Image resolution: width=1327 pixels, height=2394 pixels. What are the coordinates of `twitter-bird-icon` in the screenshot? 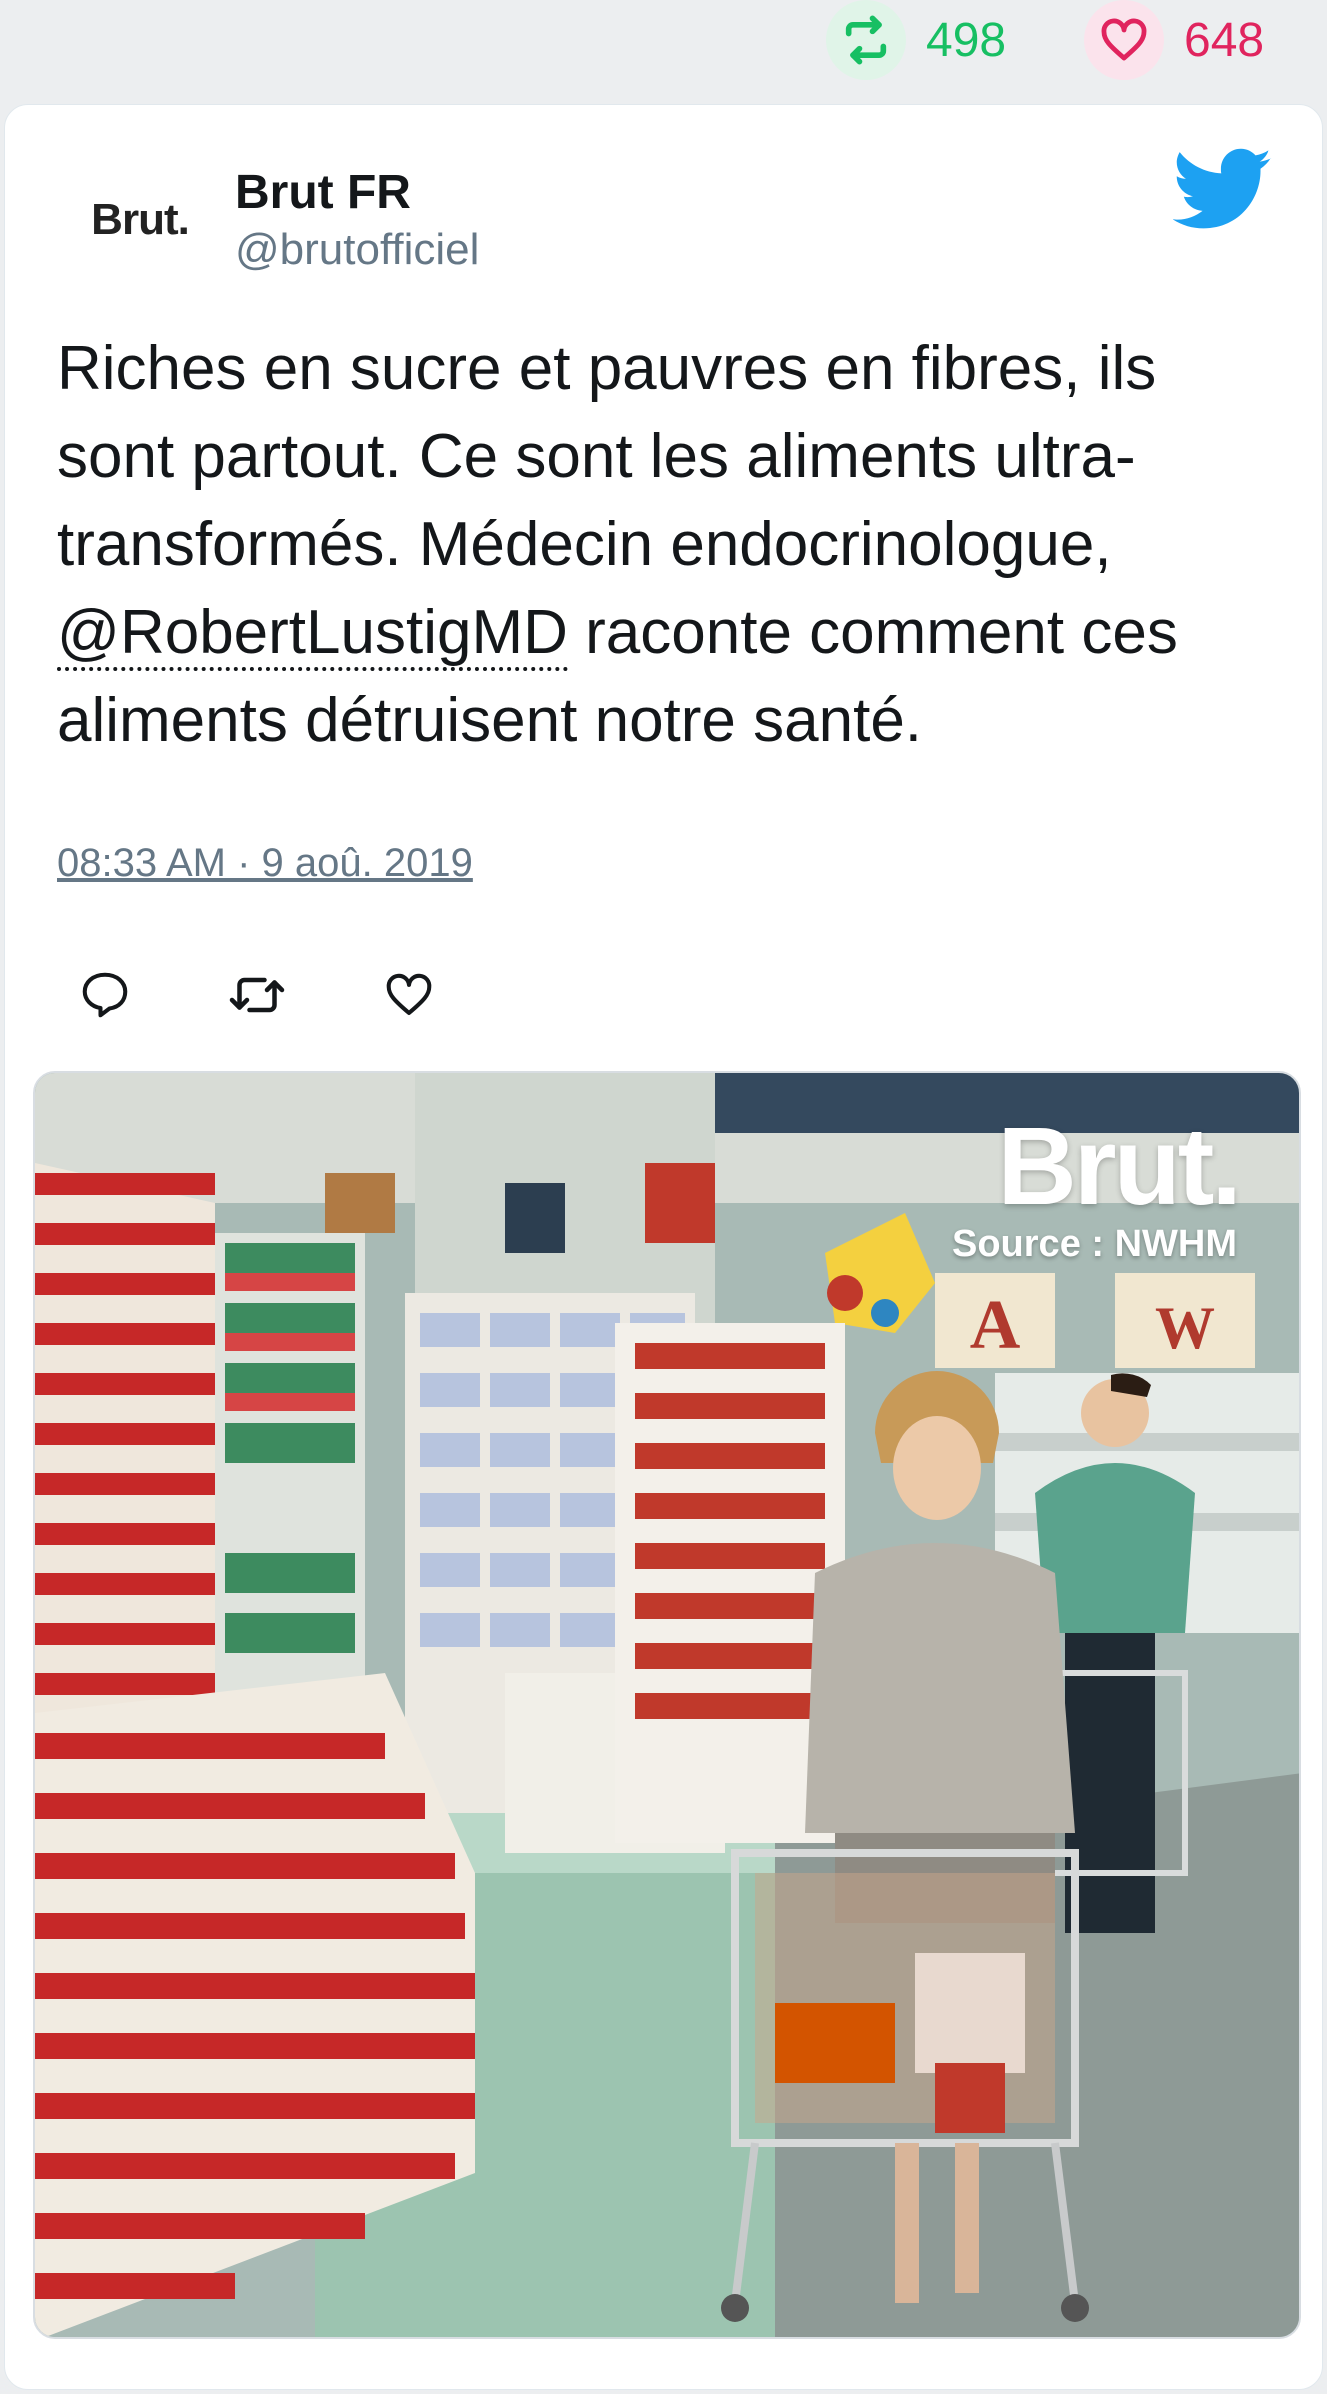 It's located at (1222, 190).